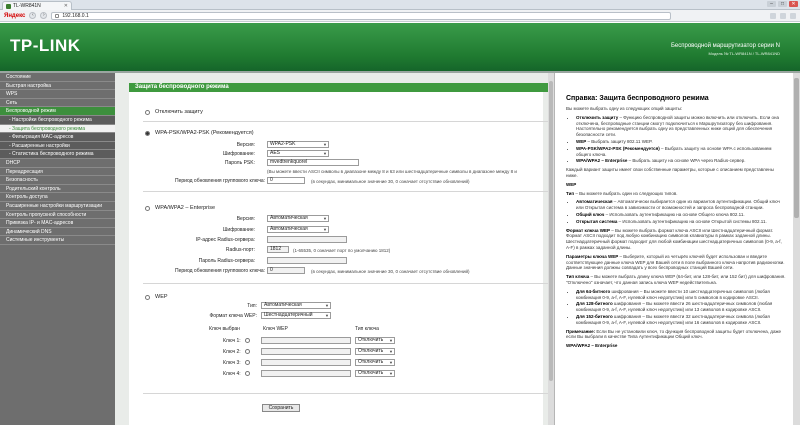  What do you see at coordinates (147, 112) in the screenshot?
I see `disable-security-radio` at bounding box center [147, 112].